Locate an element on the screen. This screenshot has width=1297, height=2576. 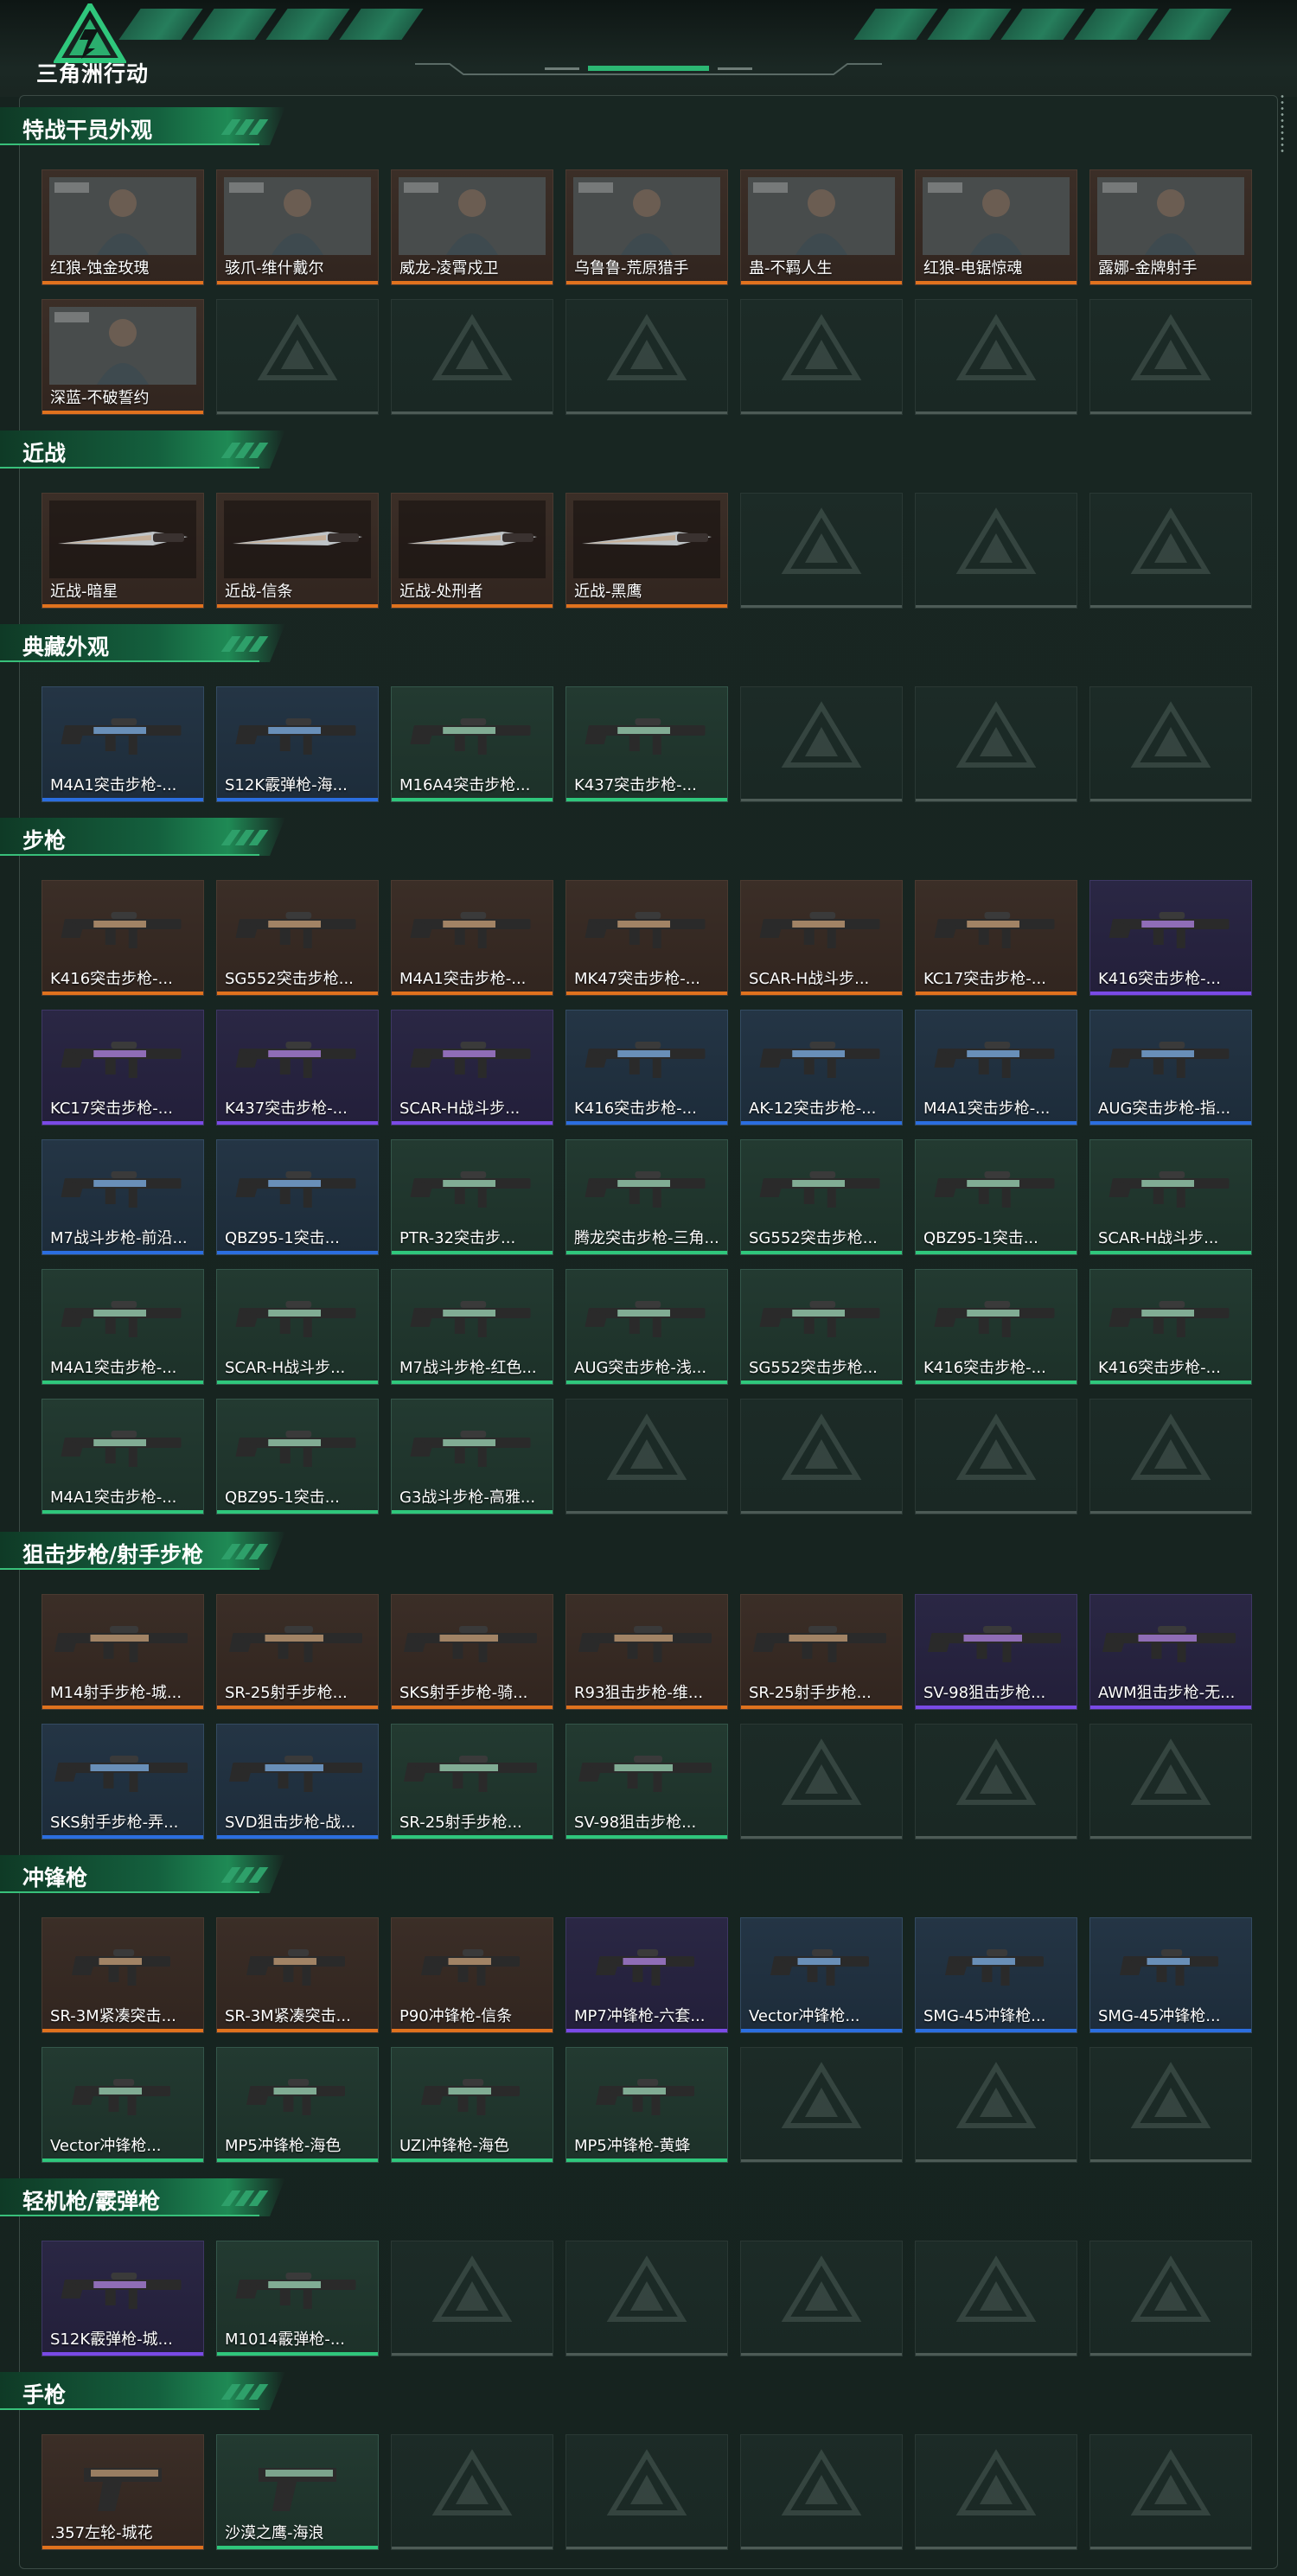
inventory-item-tile: 近战-信条 is located at coordinates (298, 551).